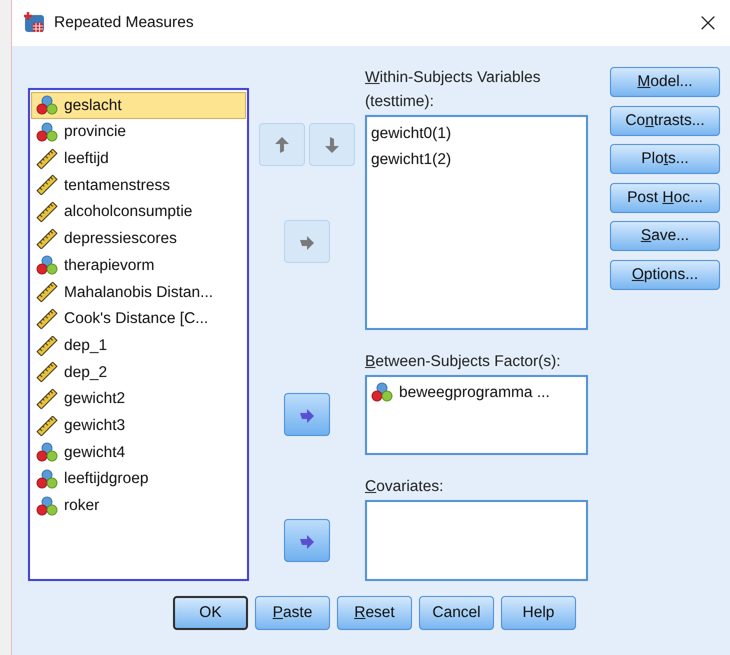 The image size is (730, 655). What do you see at coordinates (95, 132) in the screenshot?
I see `variable-name: provincie` at bounding box center [95, 132].